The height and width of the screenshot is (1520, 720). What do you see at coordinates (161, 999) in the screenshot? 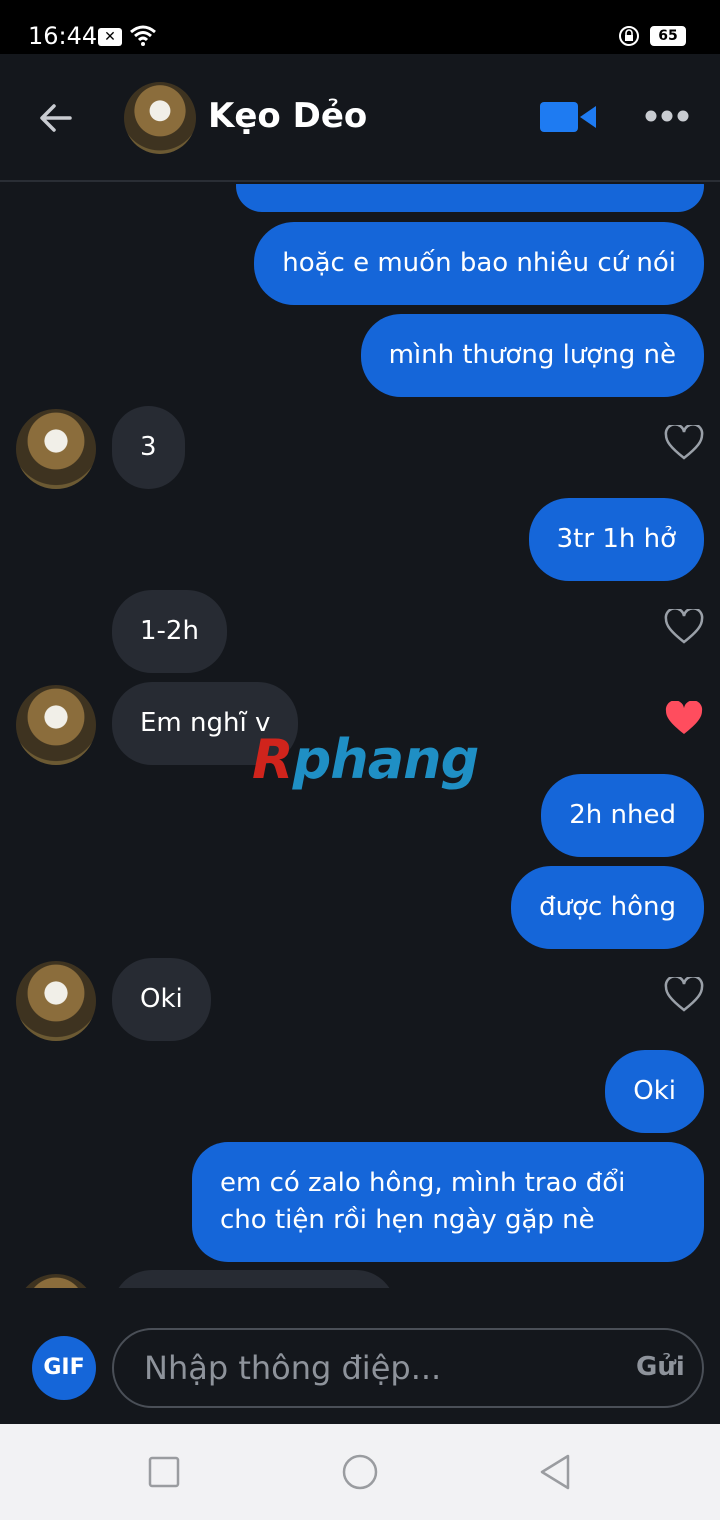
I see `message-bubble-received: Oki` at bounding box center [161, 999].